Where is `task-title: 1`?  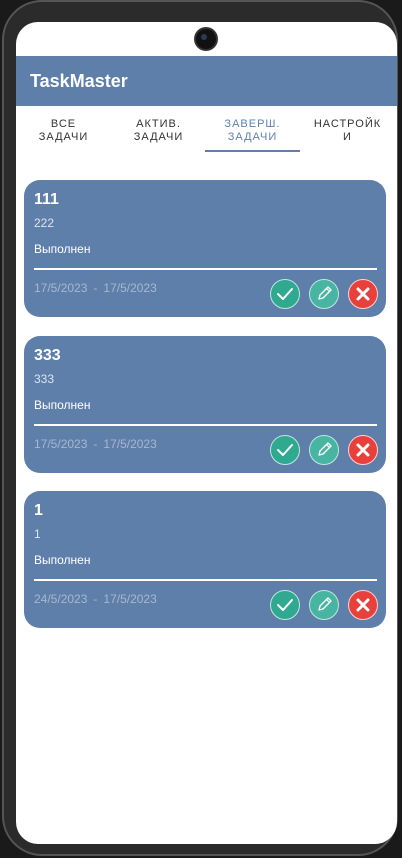 task-title: 1 is located at coordinates (38, 510).